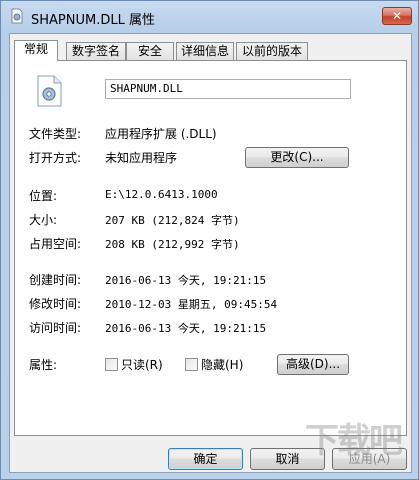  I want to click on tab-previous-versions: 以前的版本, so click(272, 51).